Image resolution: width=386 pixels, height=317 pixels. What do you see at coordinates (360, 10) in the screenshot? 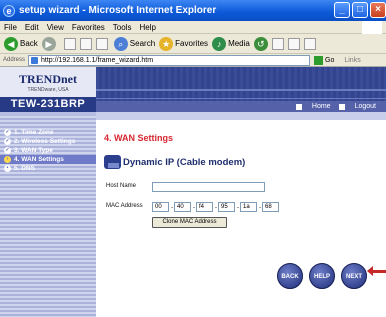
I see `maximize-button: □` at bounding box center [360, 10].